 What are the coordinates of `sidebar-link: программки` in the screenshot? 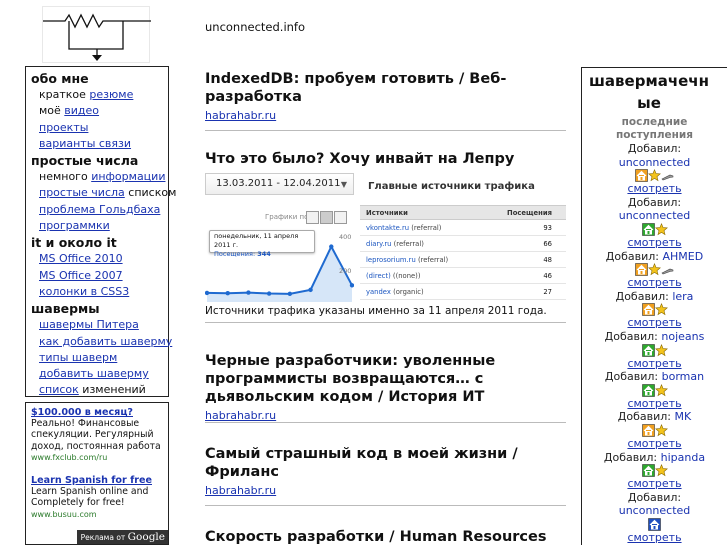 It's located at (74, 225).